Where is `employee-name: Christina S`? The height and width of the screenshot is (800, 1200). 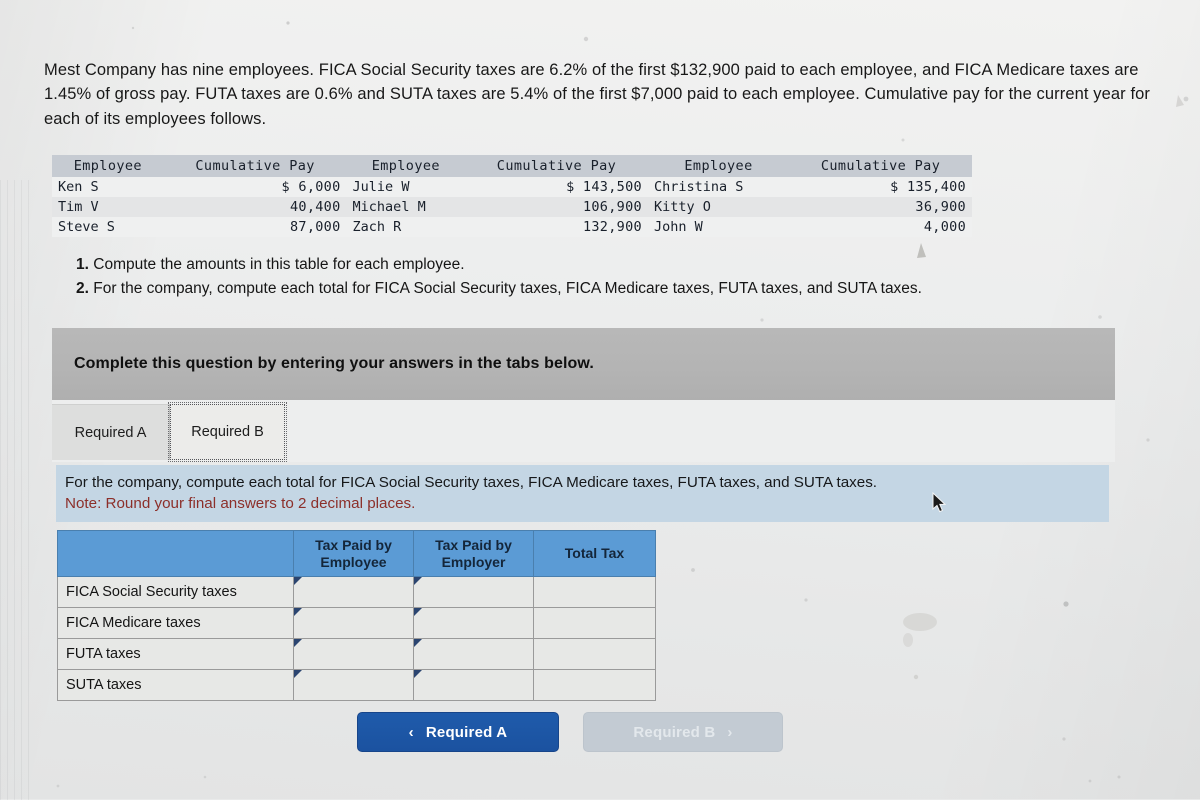 employee-name: Christina S is located at coordinates (698, 187).